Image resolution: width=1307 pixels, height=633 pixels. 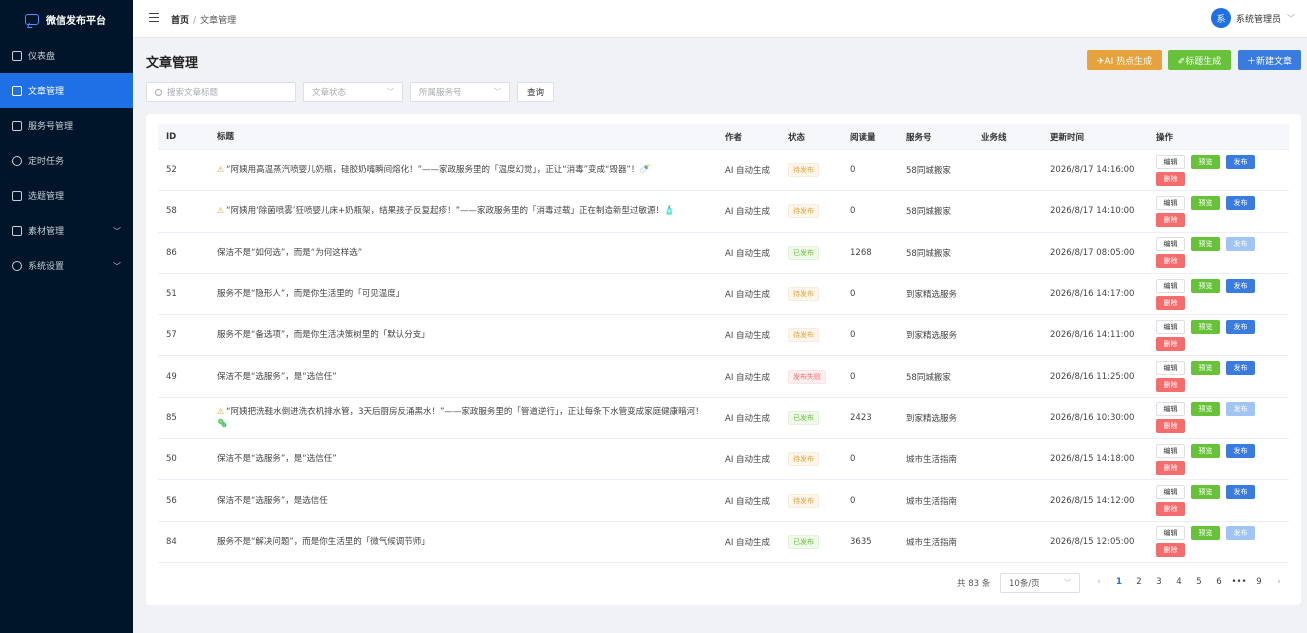 I want to click on next-page-button: ›, so click(x=1279, y=582).